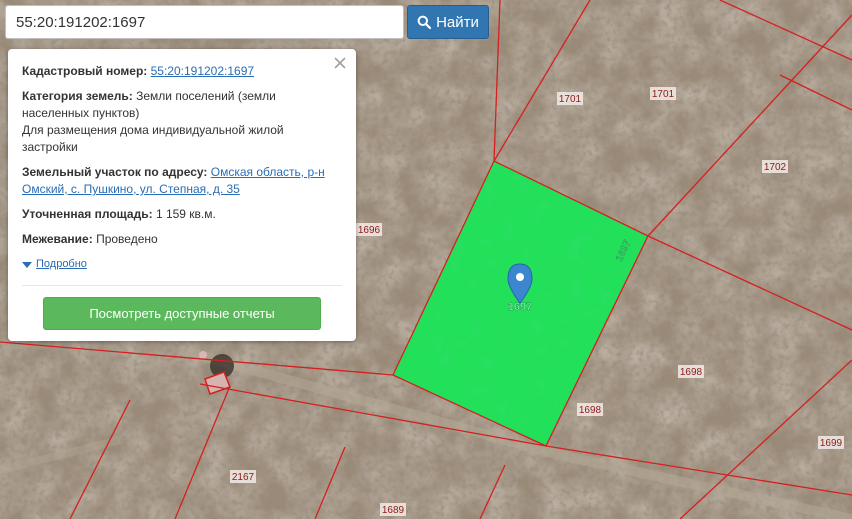 The height and width of the screenshot is (519, 852). I want to click on survey-row: Межевание: Проведено, so click(182, 239).